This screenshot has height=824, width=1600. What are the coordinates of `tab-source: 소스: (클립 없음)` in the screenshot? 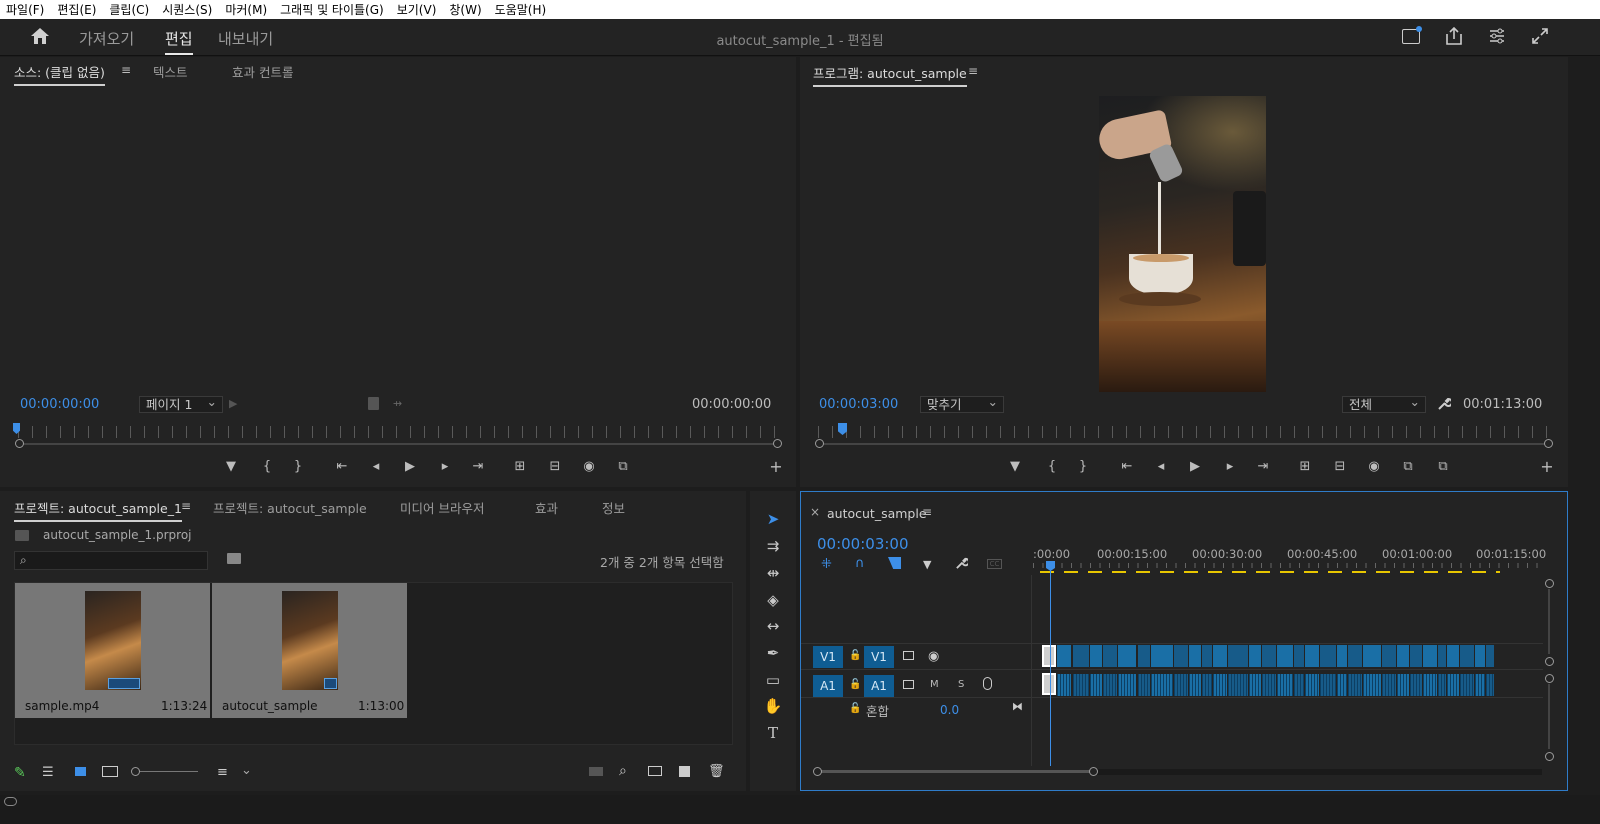 It's located at (59, 74).